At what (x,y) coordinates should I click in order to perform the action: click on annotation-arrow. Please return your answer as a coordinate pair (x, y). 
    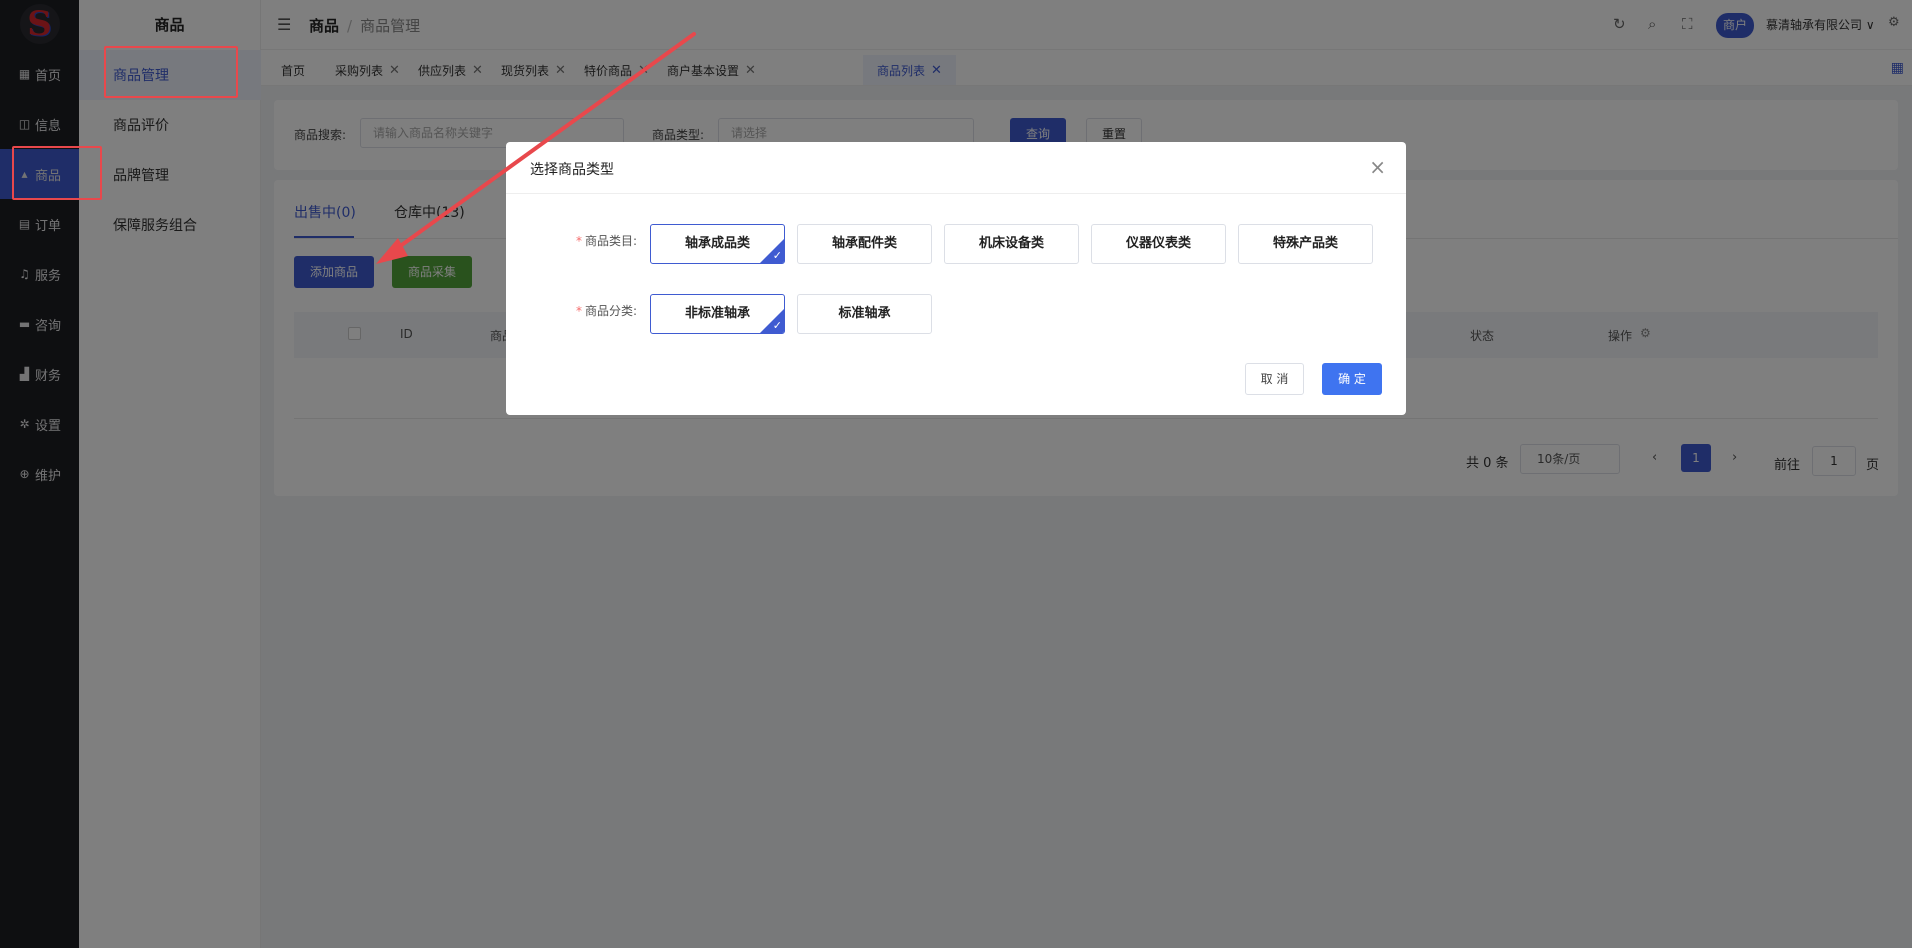
    Looking at the image, I should click on (536, 148).